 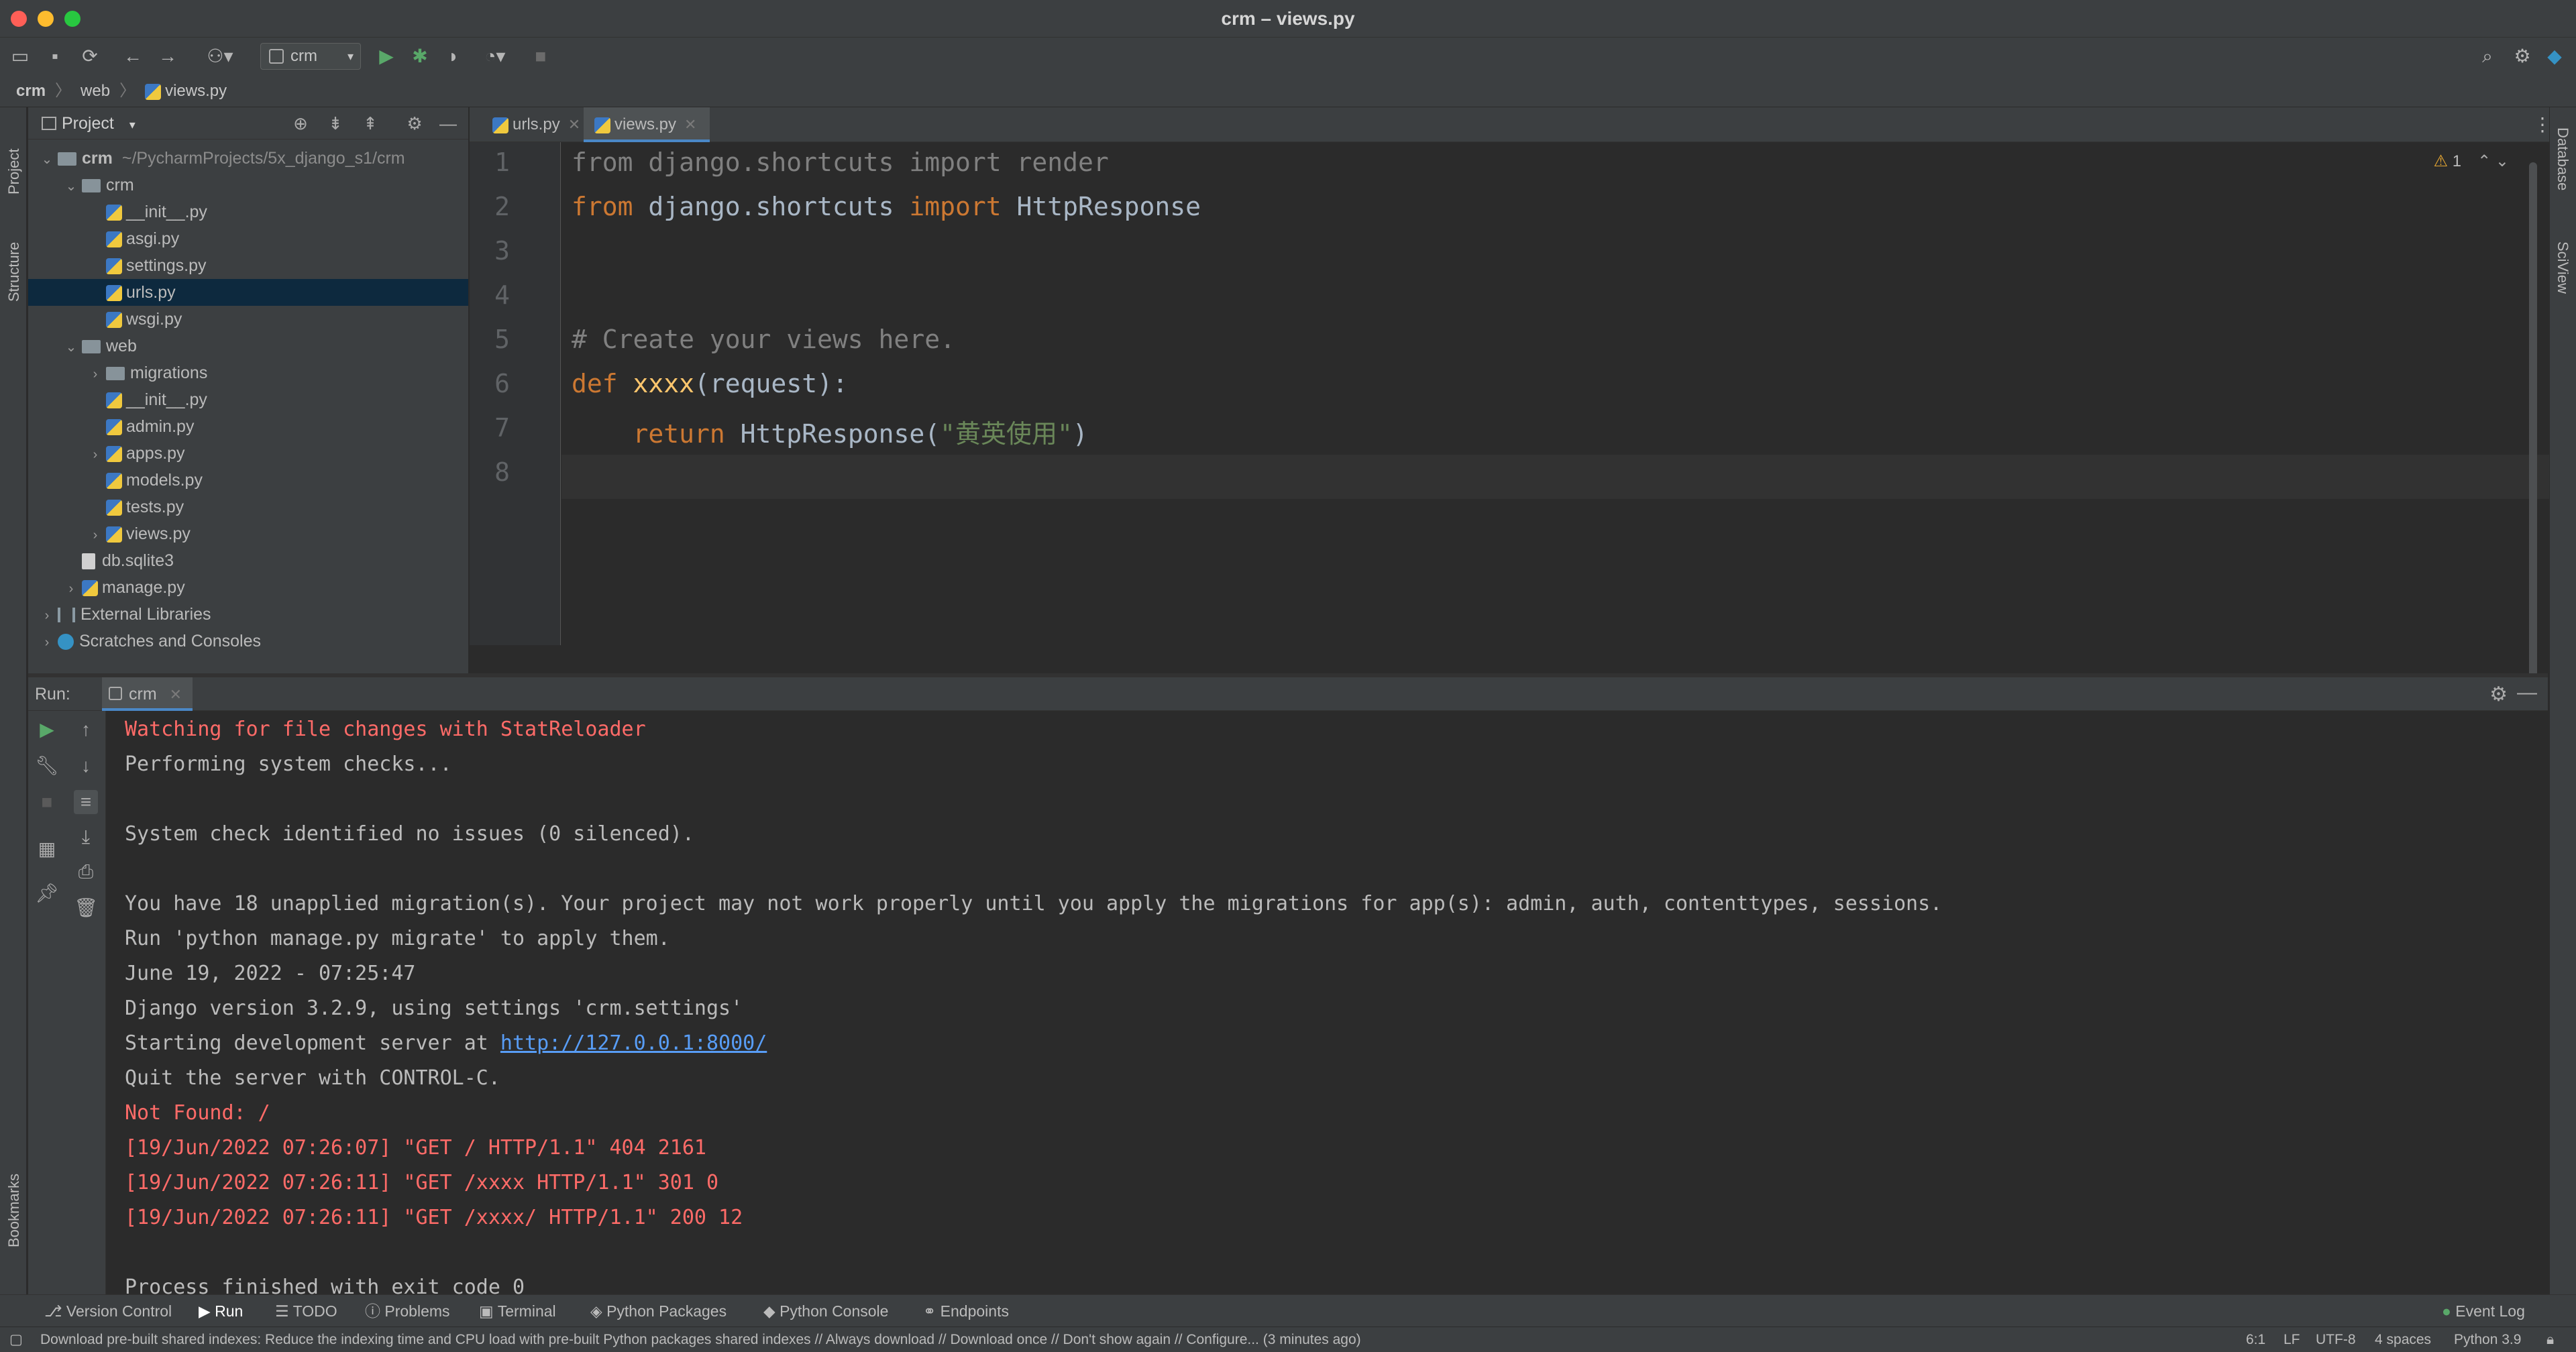 What do you see at coordinates (47, 730) in the screenshot?
I see `rerun-icon: ▶` at bounding box center [47, 730].